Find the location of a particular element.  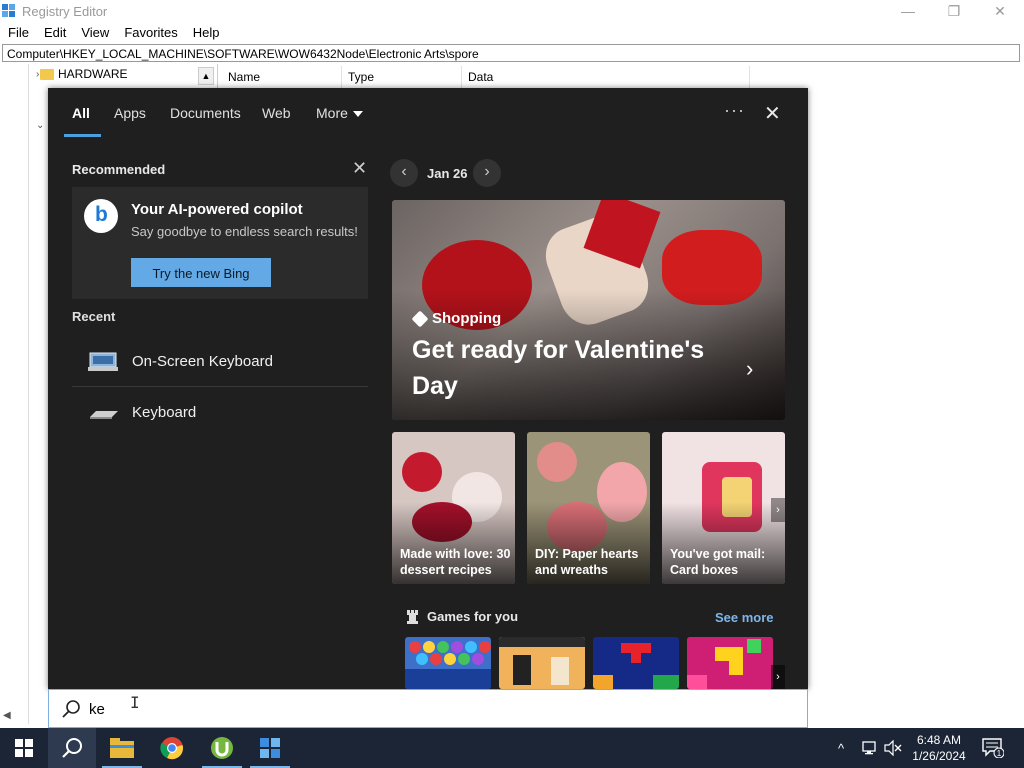

notification-icon: 1 is located at coordinates (993, 748).